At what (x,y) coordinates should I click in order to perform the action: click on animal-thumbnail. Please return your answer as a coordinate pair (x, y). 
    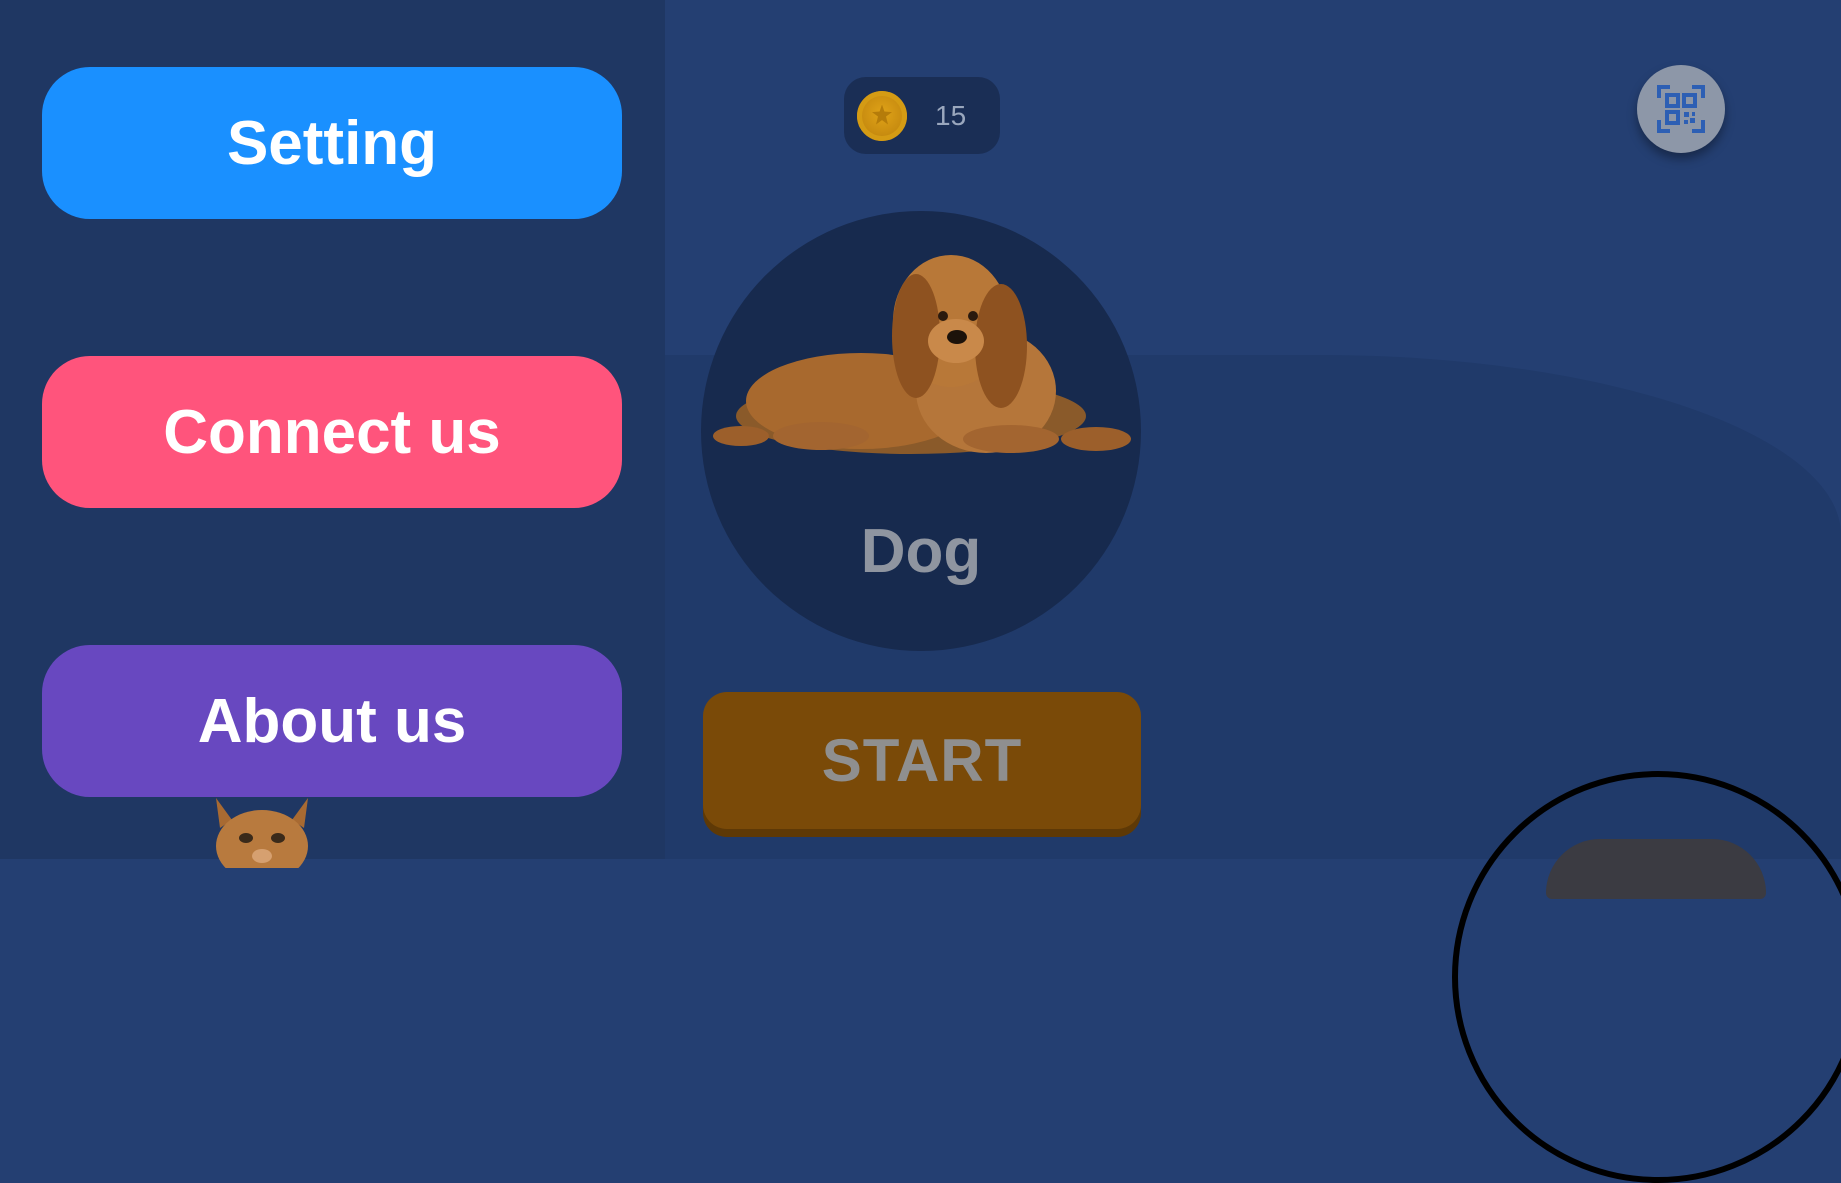
    Looking at the image, I should click on (1656, 869).